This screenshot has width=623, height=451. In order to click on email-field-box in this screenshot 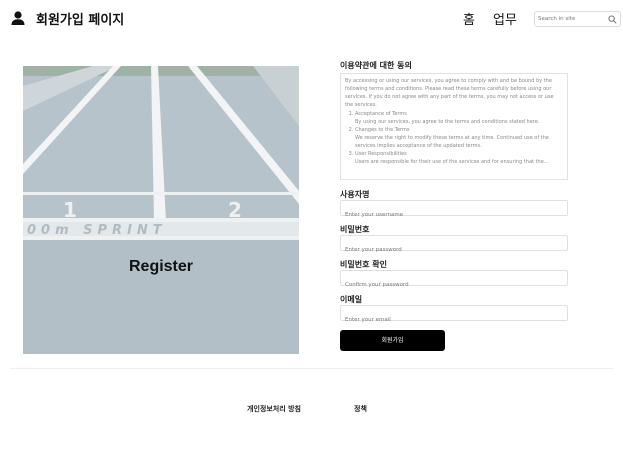, I will do `click(454, 316)`.